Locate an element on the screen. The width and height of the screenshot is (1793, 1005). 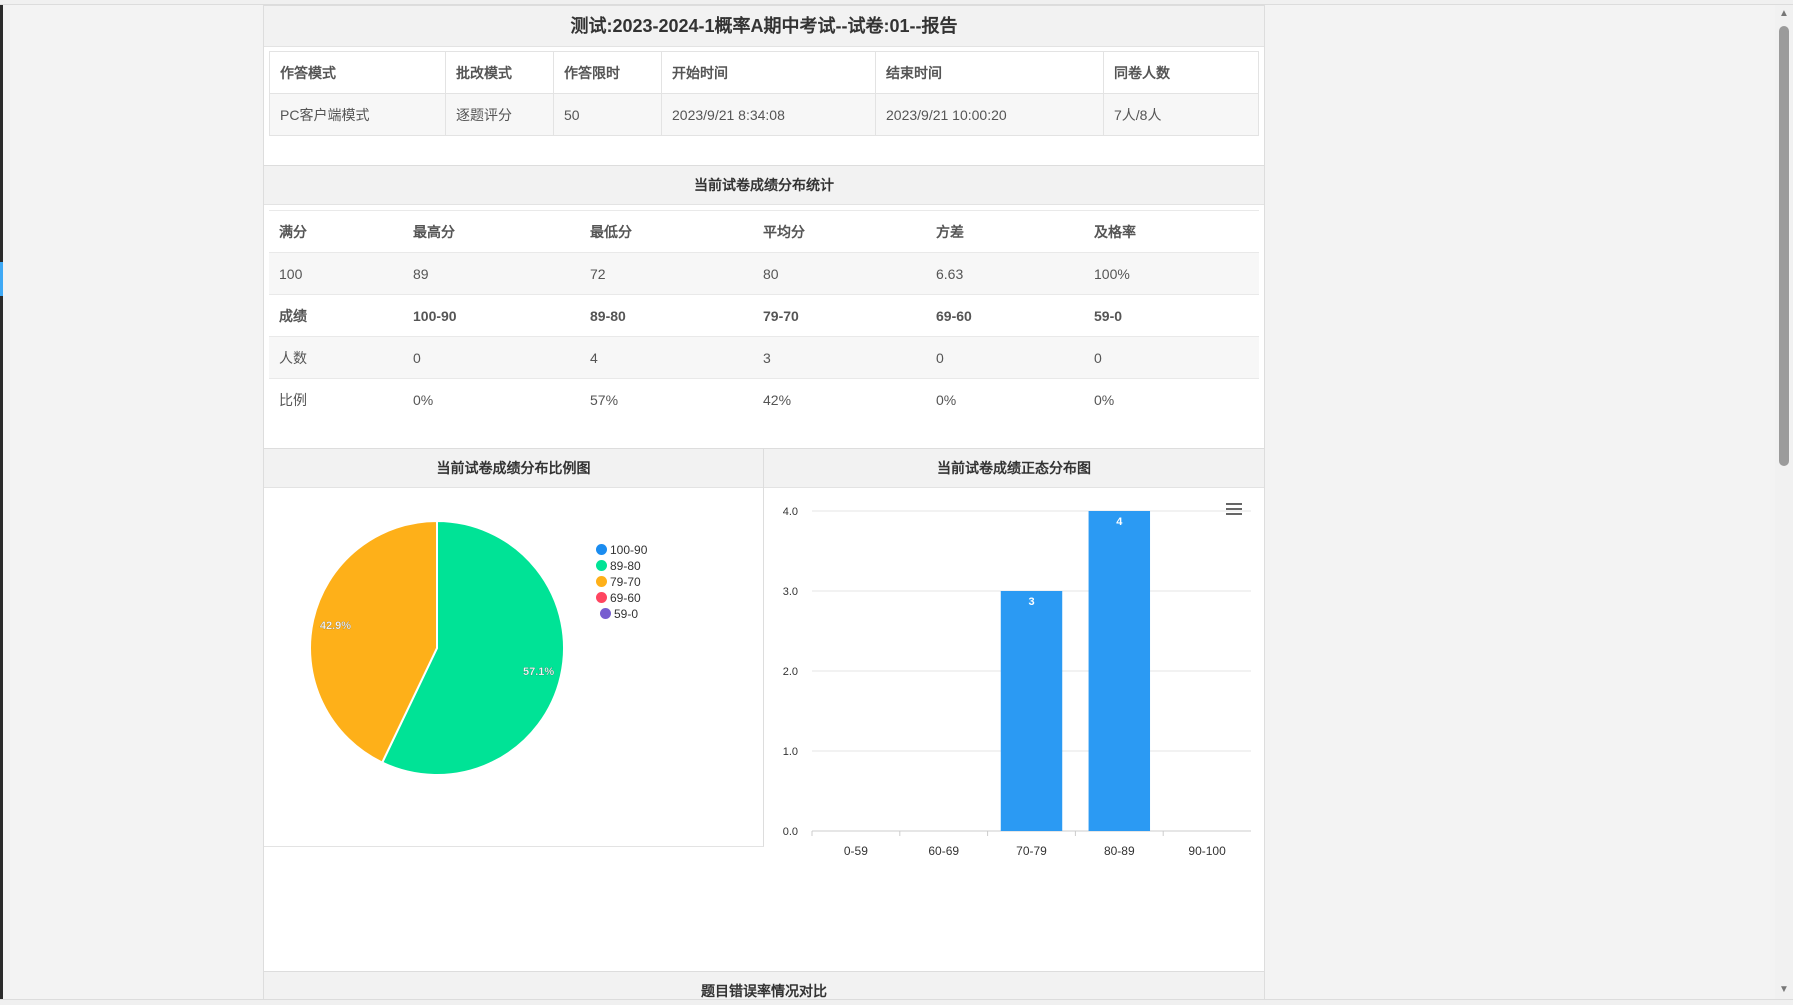
bar-data-label: 4 is located at coordinates (1119, 522).